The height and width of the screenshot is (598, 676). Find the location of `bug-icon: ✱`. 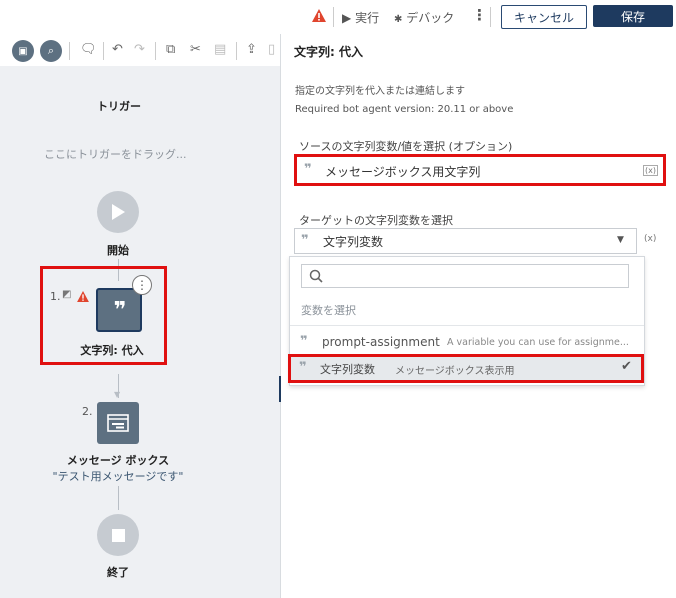

bug-icon: ✱ is located at coordinates (398, 19).